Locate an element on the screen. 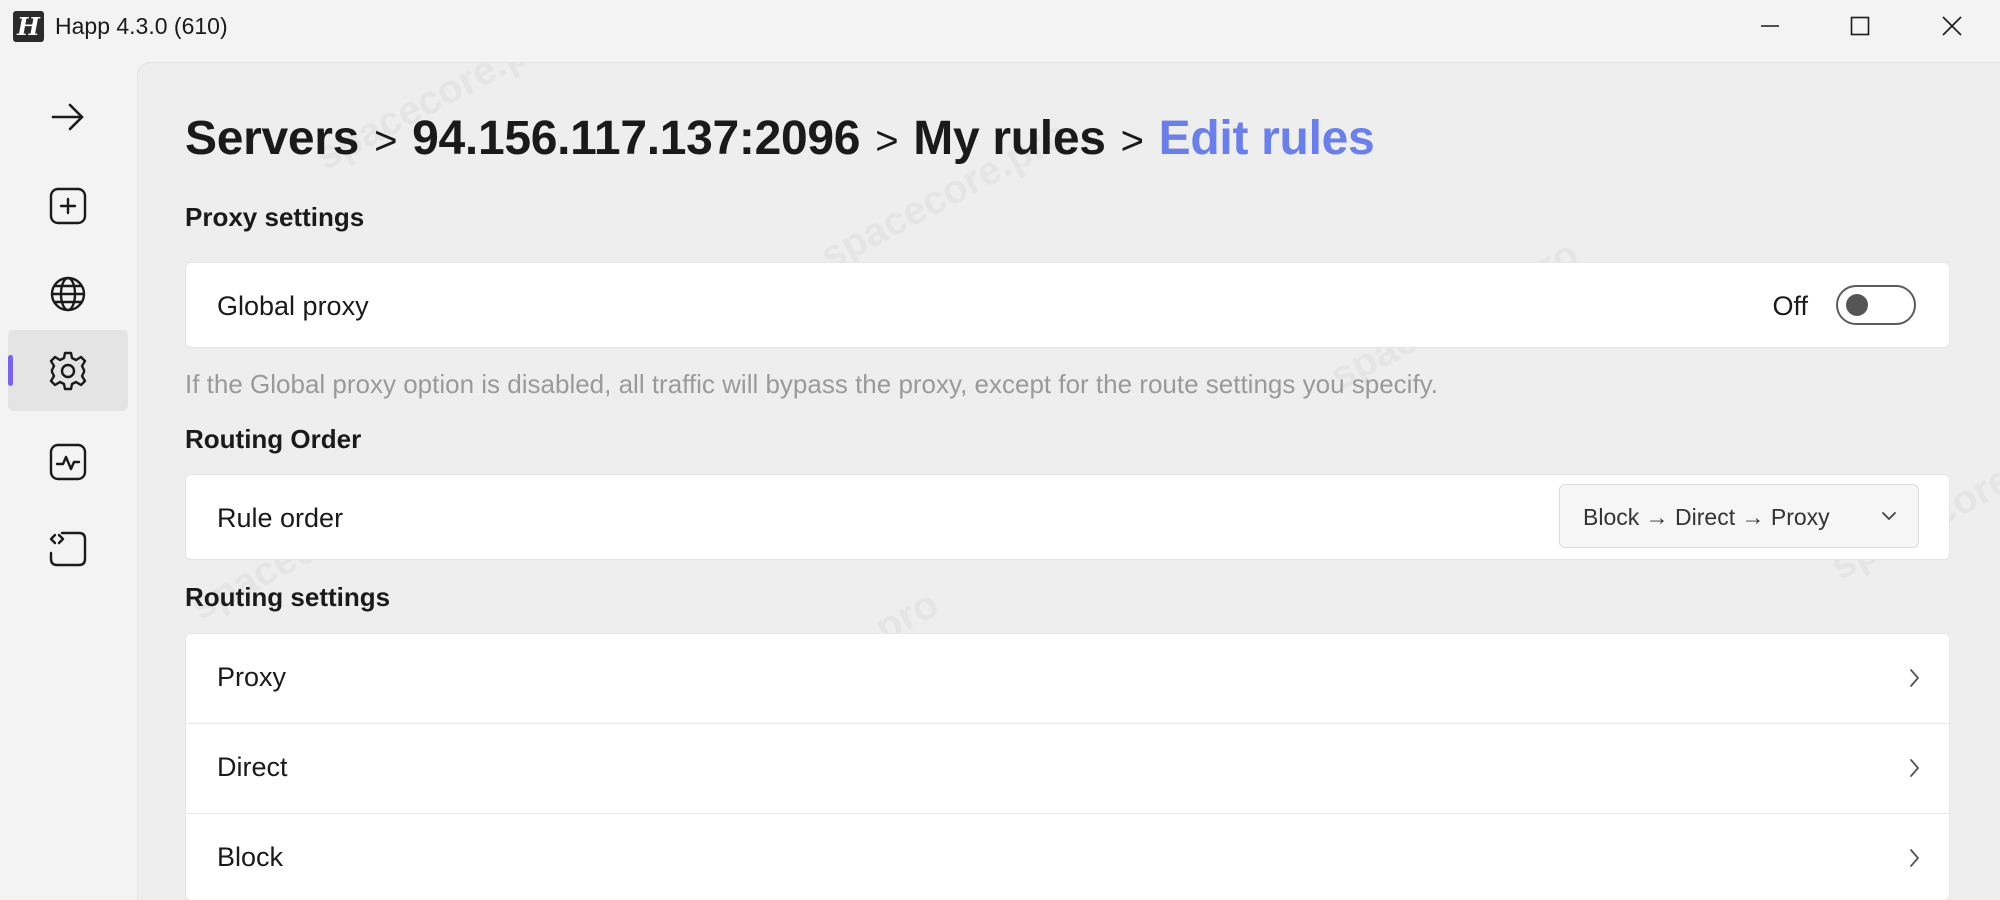 This screenshot has height=900, width=2000. global-proxy-card: Global proxy Off is located at coordinates (1067, 305).